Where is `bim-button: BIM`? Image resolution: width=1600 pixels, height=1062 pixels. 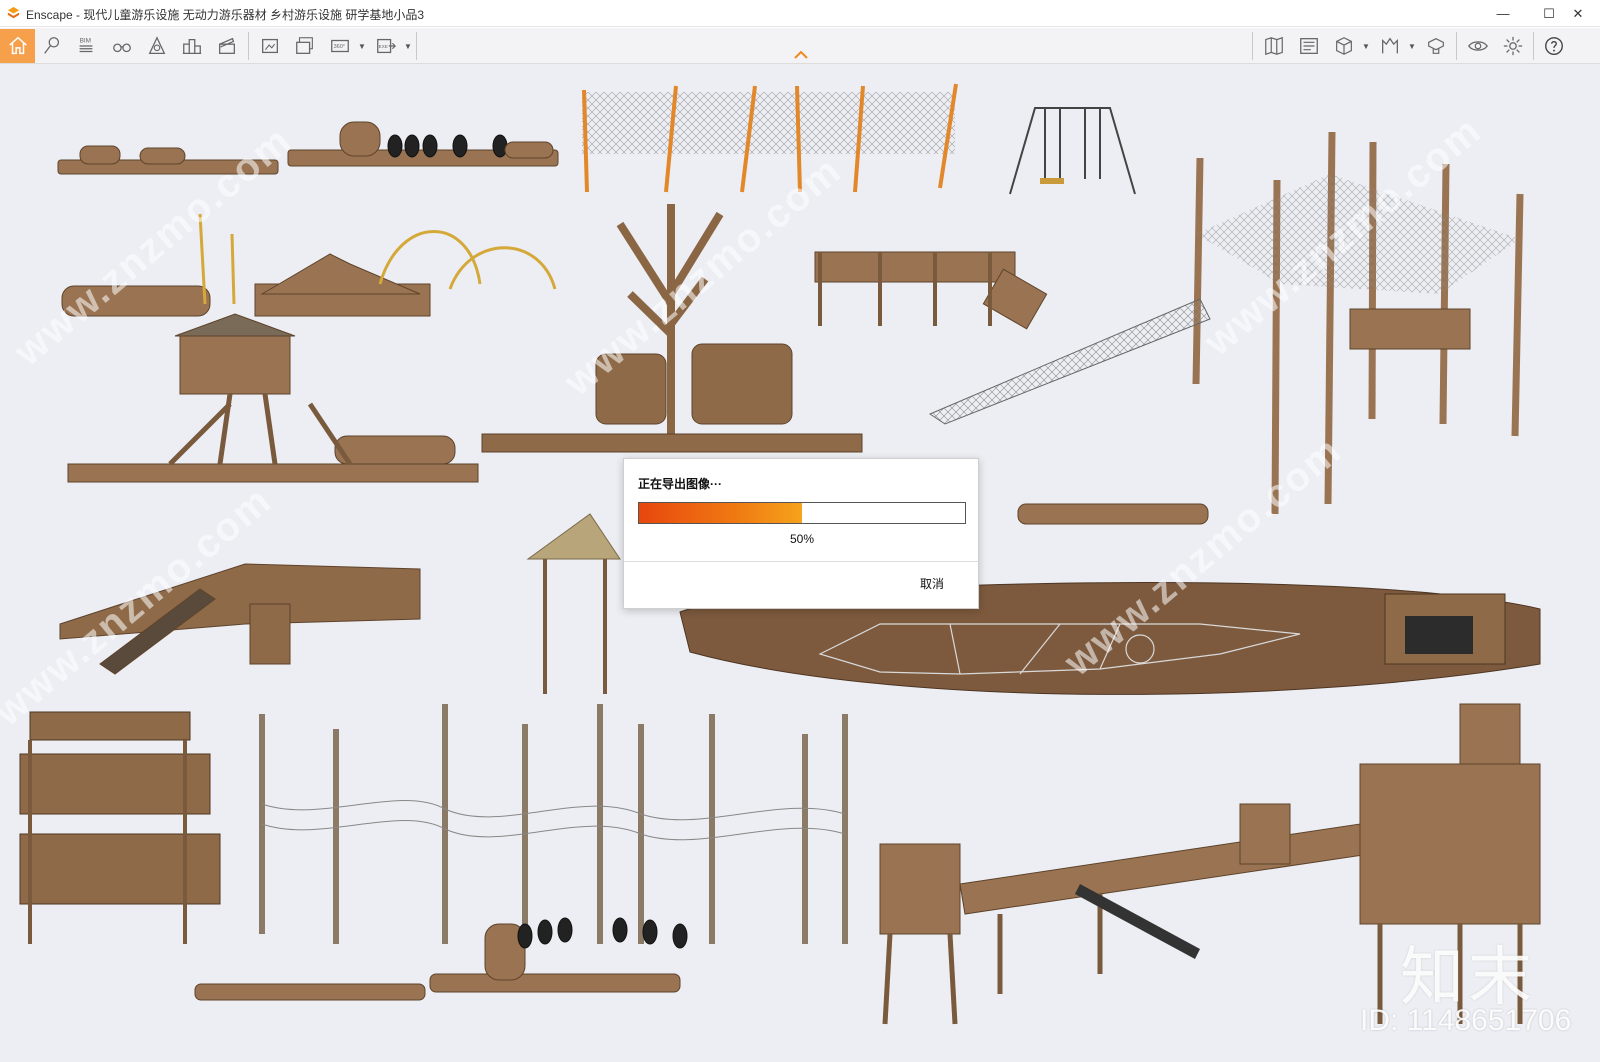
bim-button: BIM is located at coordinates (86, 46).